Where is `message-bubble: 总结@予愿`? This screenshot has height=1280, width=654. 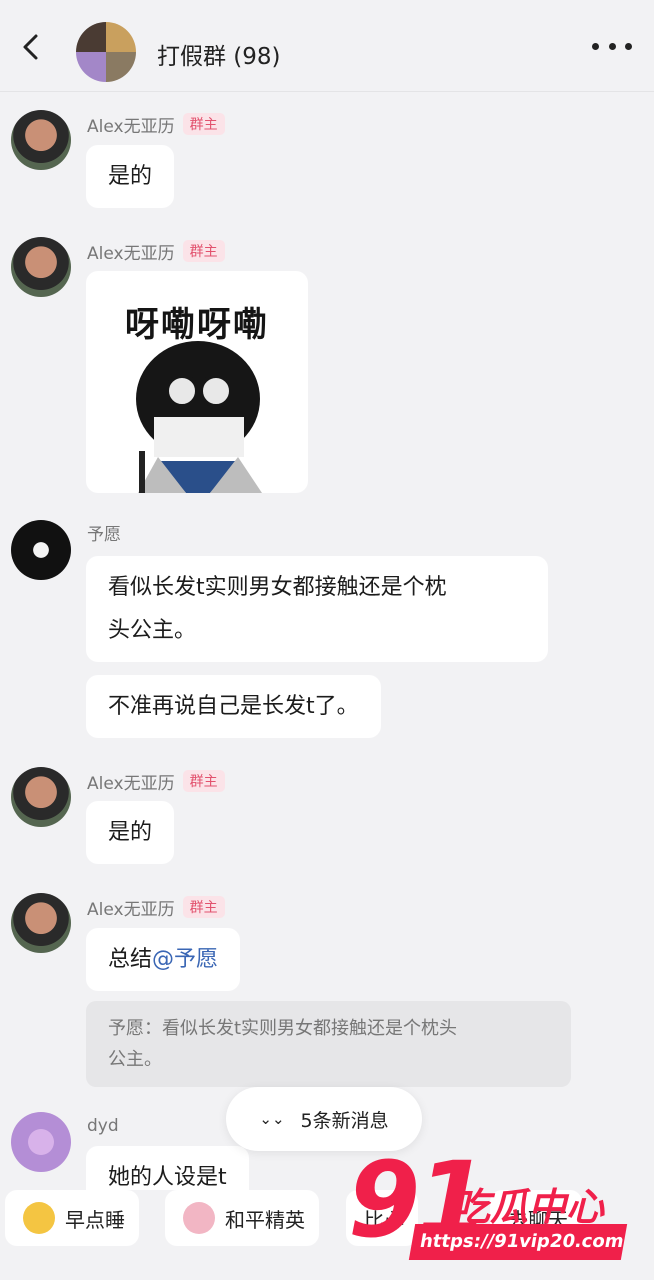
message-bubble: 总结@予愿 is located at coordinates (163, 959).